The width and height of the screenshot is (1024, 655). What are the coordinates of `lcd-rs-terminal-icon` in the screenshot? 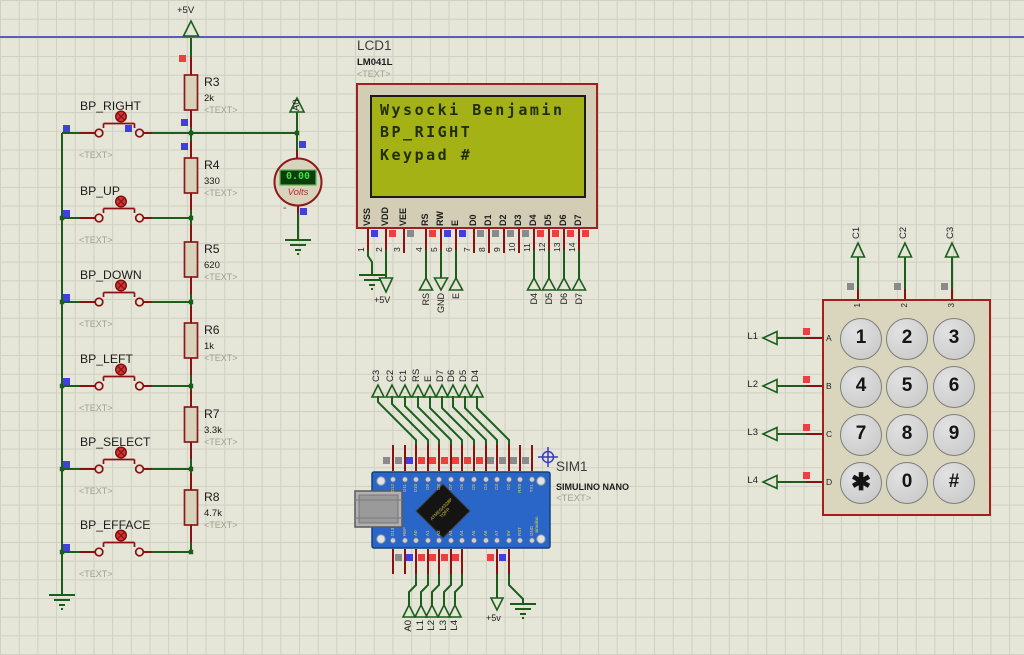 It's located at (426, 283).